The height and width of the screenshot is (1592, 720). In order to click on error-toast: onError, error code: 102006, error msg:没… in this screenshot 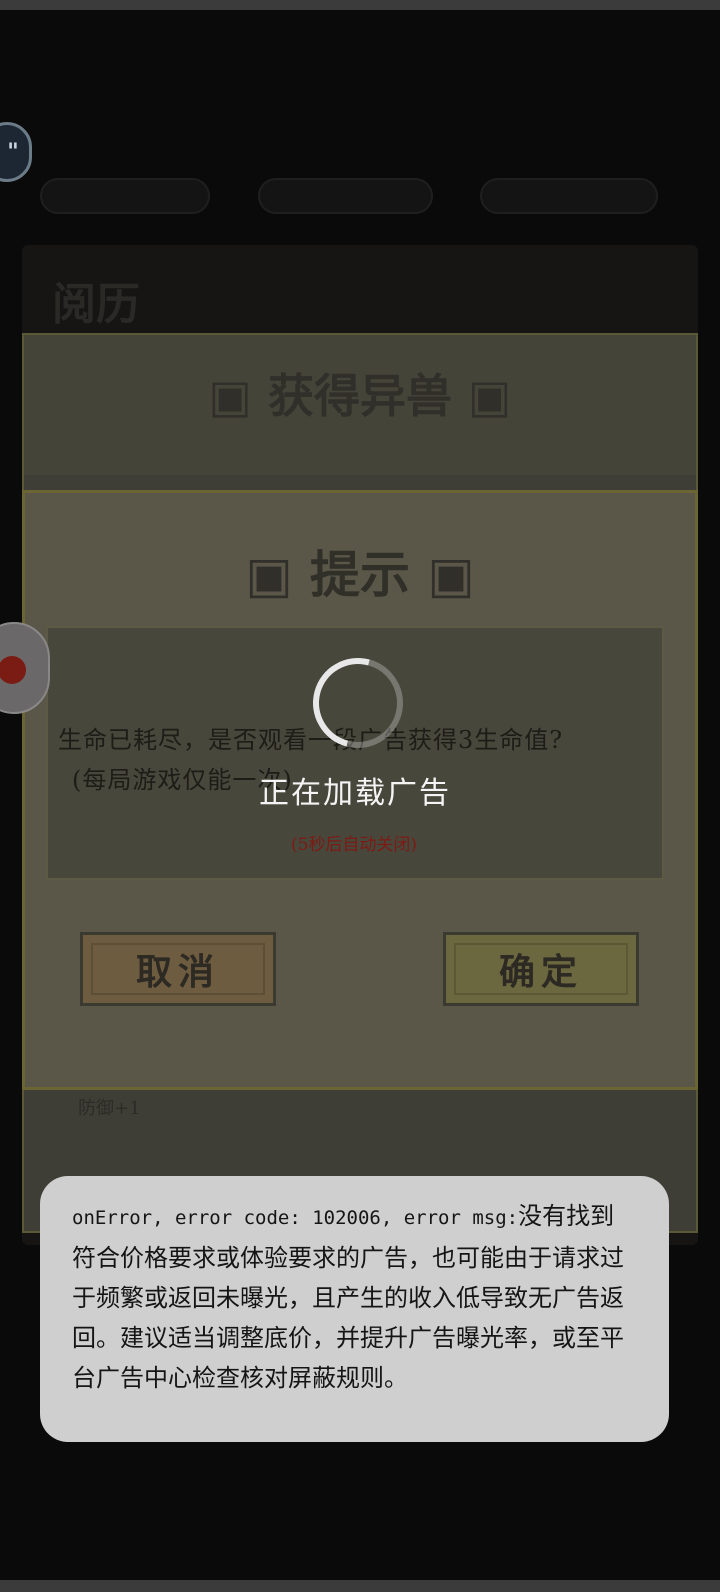, I will do `click(354, 1309)`.